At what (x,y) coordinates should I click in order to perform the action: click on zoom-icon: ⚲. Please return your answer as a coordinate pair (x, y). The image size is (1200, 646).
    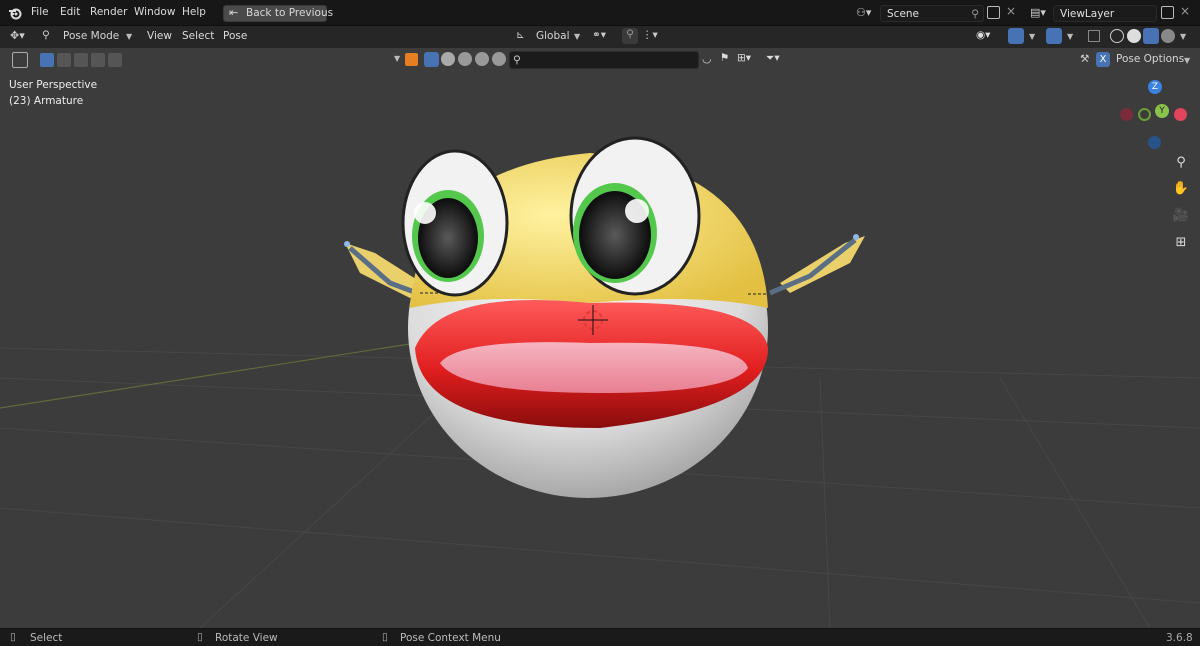
    Looking at the image, I should click on (1181, 163).